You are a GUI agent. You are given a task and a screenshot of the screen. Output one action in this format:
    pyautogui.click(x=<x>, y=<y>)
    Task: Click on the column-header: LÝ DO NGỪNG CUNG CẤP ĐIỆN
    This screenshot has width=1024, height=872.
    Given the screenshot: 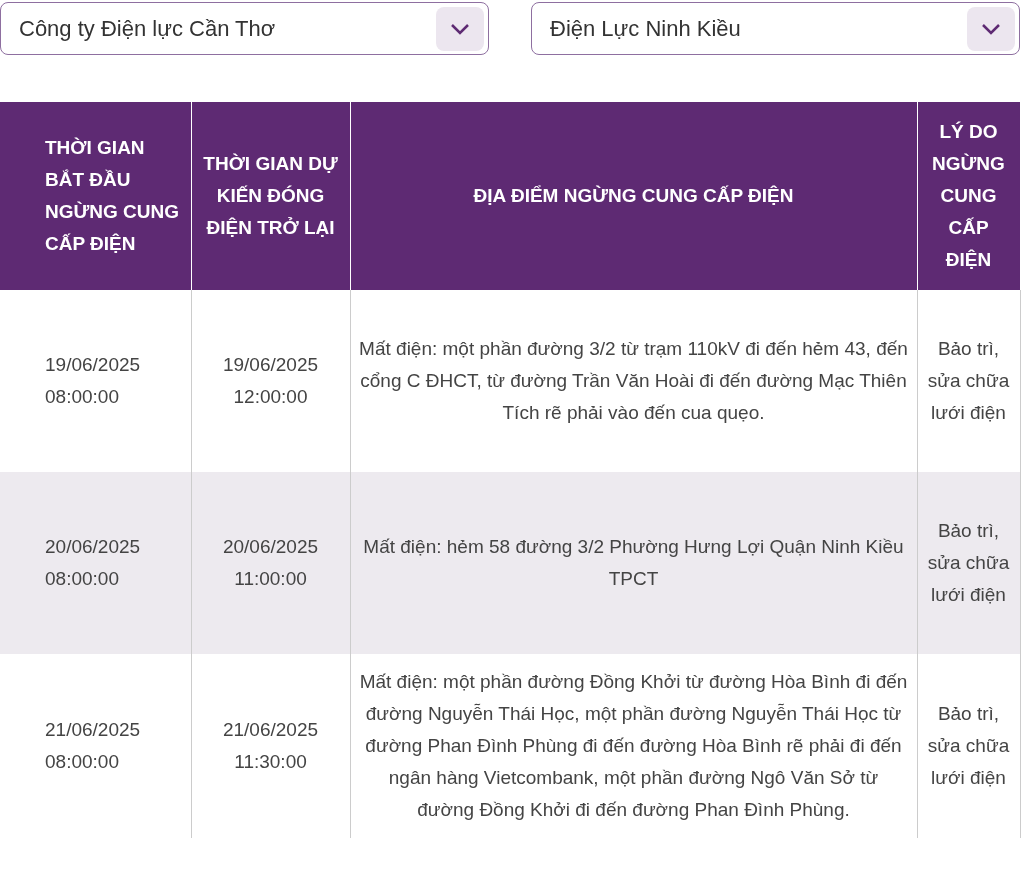 What is the action you would take?
    pyautogui.click(x=968, y=196)
    